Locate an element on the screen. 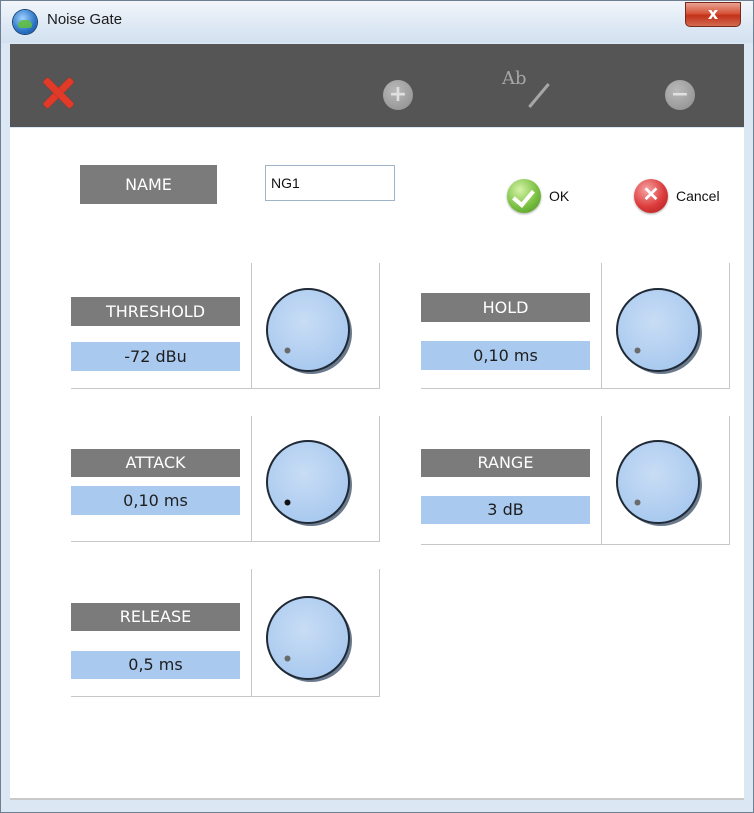 This screenshot has width=754, height=813. release-label: RELEASE is located at coordinates (155, 617).